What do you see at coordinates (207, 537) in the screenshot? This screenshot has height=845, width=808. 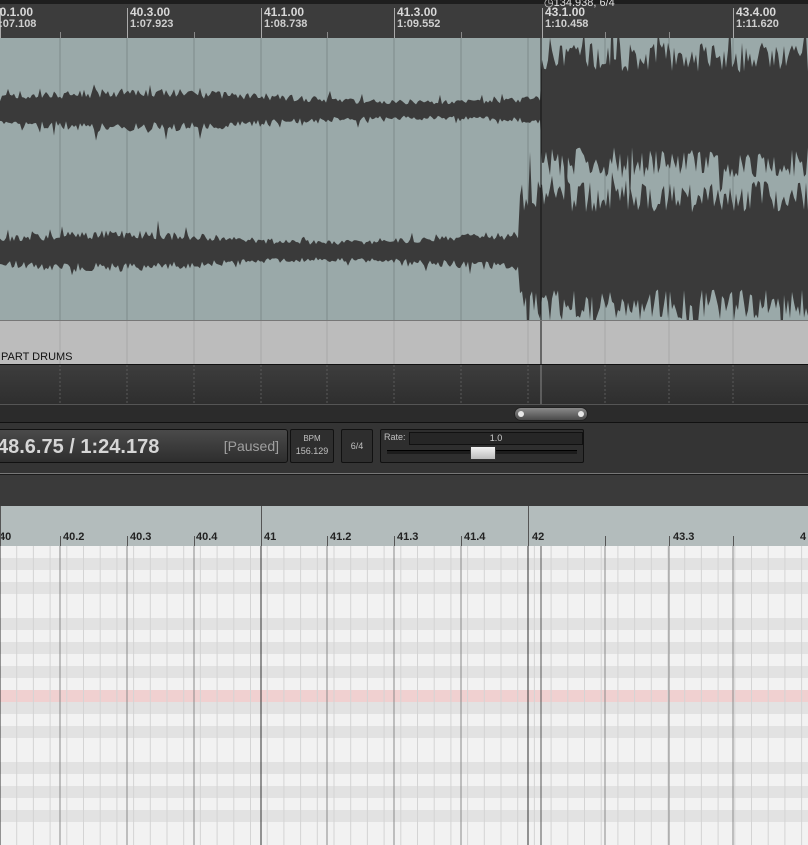 I see `midi-ruler-label: 40.4` at bounding box center [207, 537].